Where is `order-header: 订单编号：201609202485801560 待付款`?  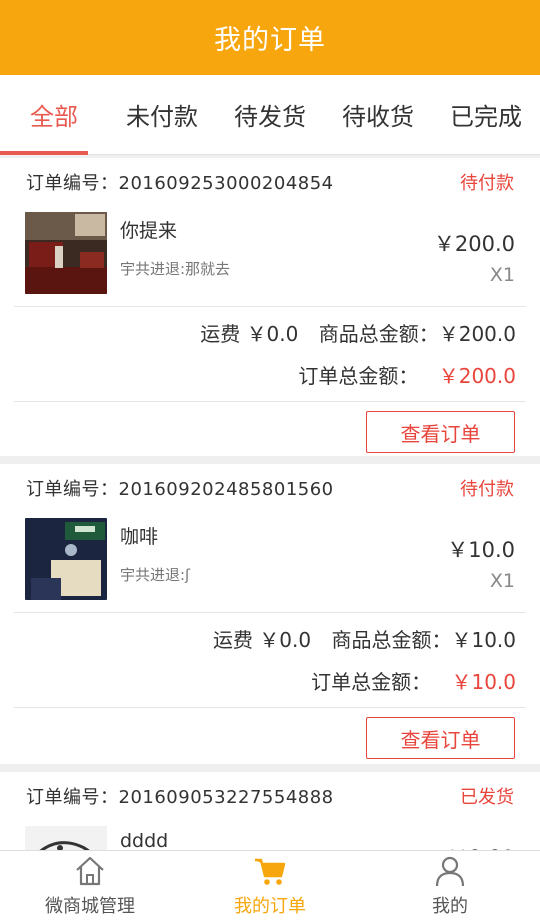
order-header: 订单编号：201609202485801560 待付款 is located at coordinates (270, 488).